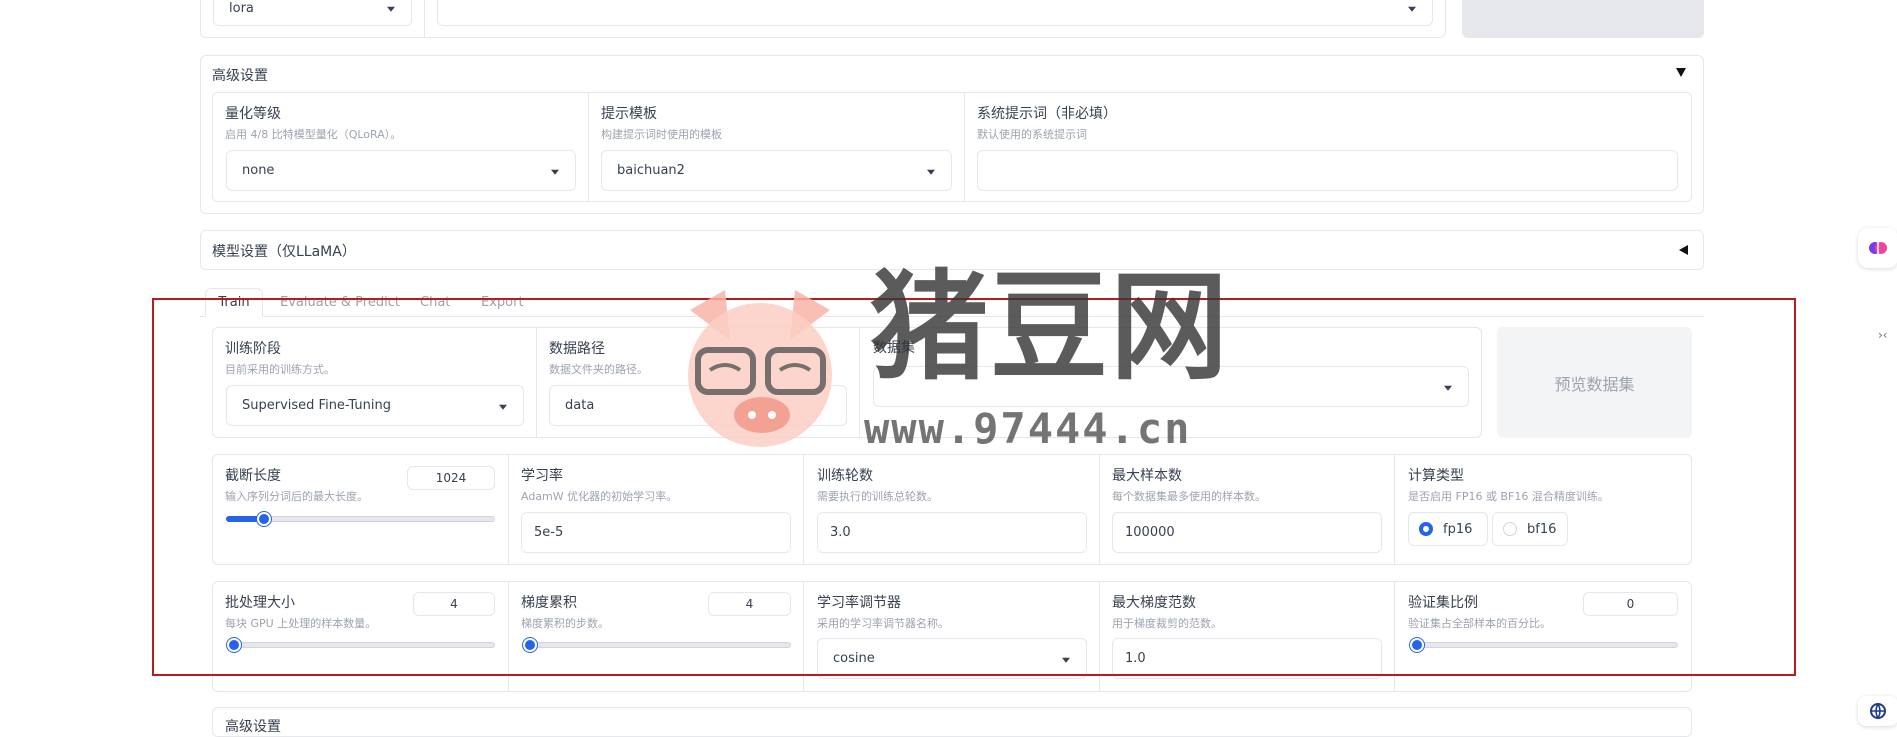 Image resolution: width=1897 pixels, height=737 pixels. I want to click on template-info: 构建提示词时使用的模板, so click(661, 134).